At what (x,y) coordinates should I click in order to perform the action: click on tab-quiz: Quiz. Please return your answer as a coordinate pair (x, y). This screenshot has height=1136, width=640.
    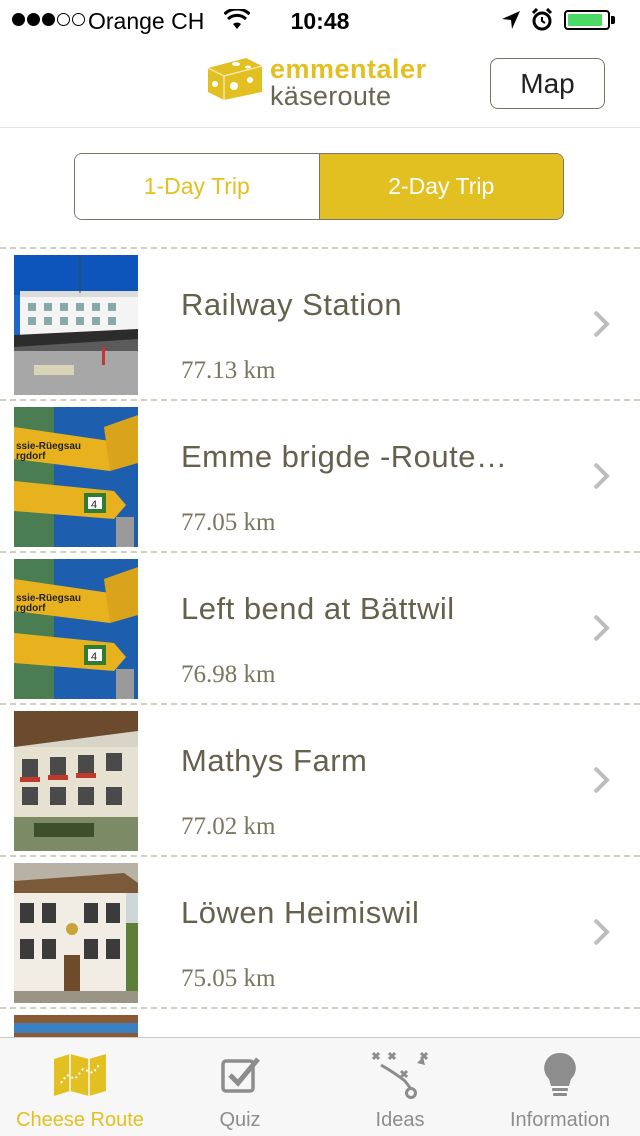
    Looking at the image, I should click on (240, 1087).